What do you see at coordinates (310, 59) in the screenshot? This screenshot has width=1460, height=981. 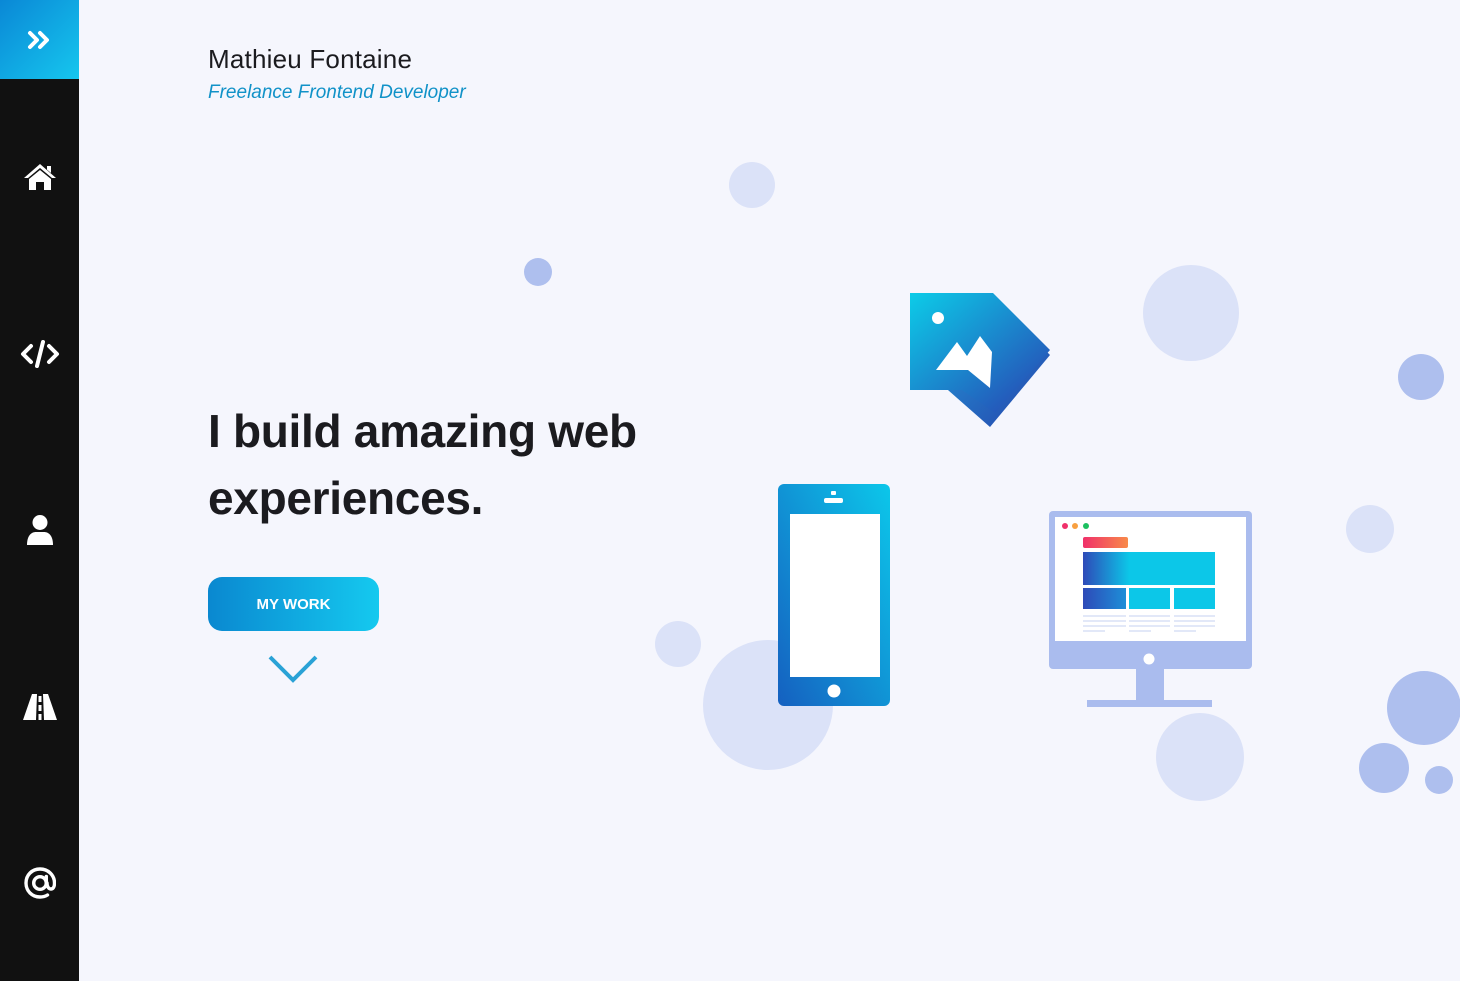 I see `site-owner-name: Mathieu Fontaine` at bounding box center [310, 59].